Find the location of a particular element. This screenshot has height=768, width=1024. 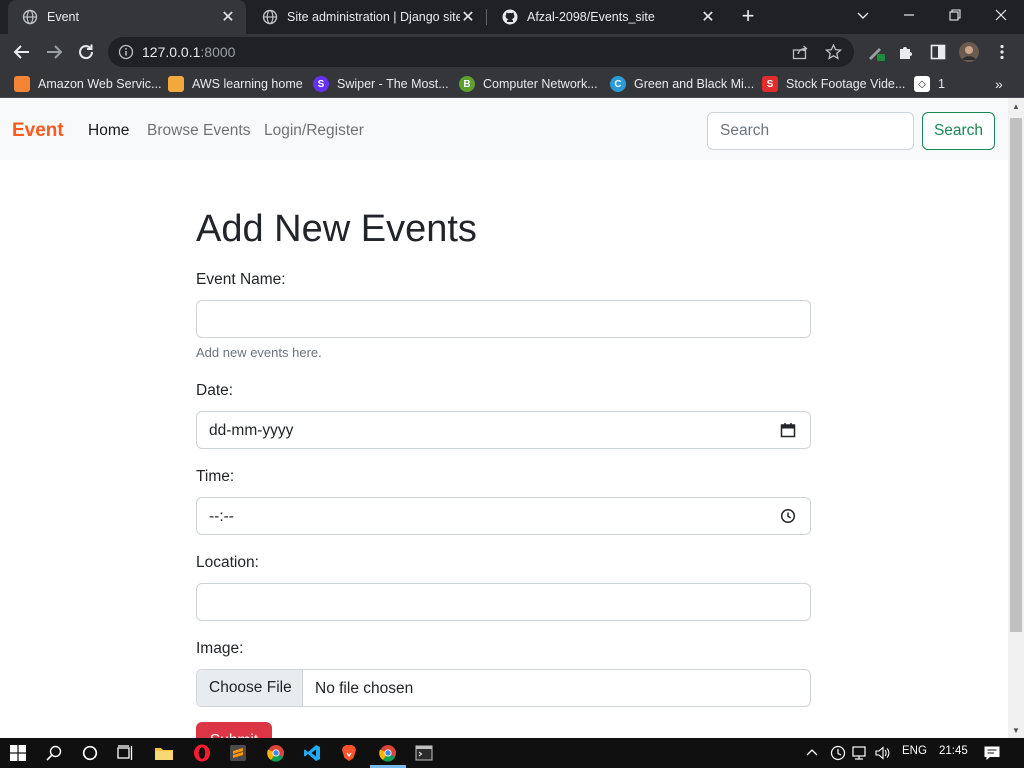

restore-button is located at coordinates (955, 15).